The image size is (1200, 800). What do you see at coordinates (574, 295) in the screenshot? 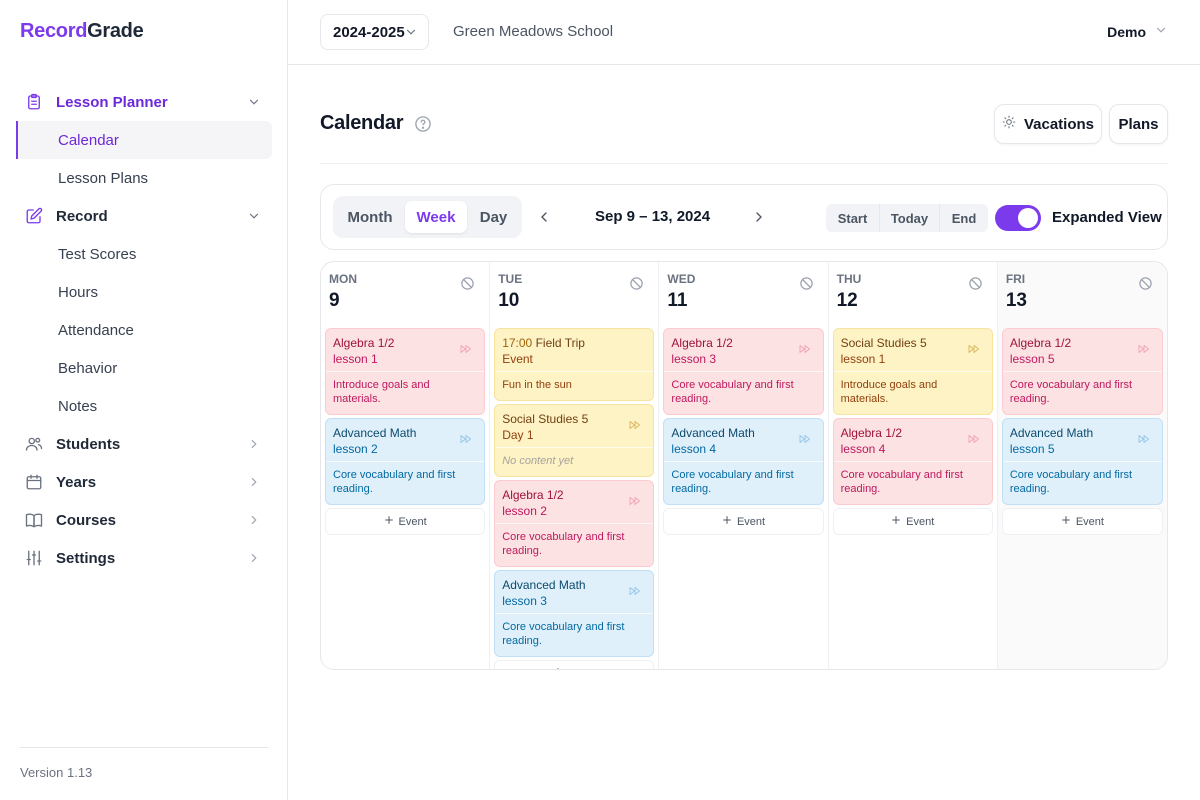
I see `day-header: TUE 10` at bounding box center [574, 295].